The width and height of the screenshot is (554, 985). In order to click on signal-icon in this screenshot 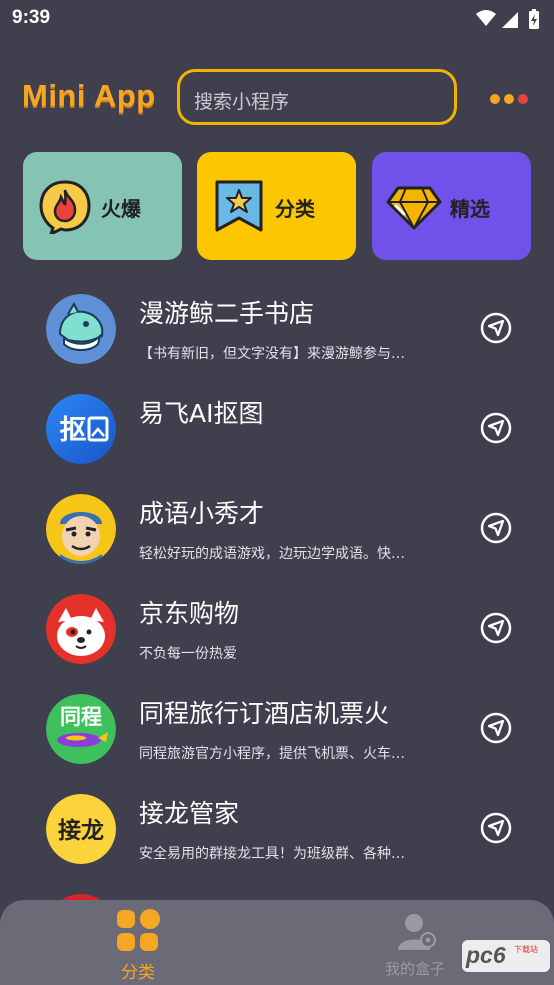, I will do `click(510, 20)`.